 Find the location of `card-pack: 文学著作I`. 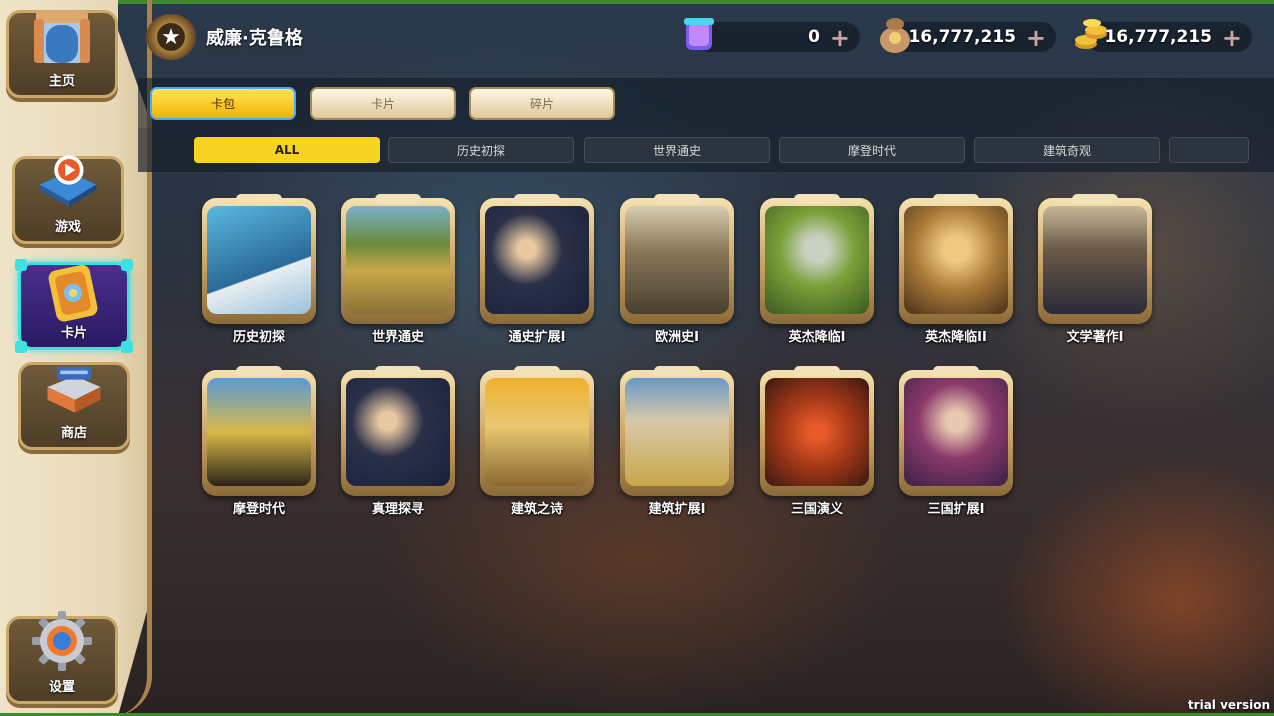

card-pack: 文学著作I is located at coordinates (1095, 270).